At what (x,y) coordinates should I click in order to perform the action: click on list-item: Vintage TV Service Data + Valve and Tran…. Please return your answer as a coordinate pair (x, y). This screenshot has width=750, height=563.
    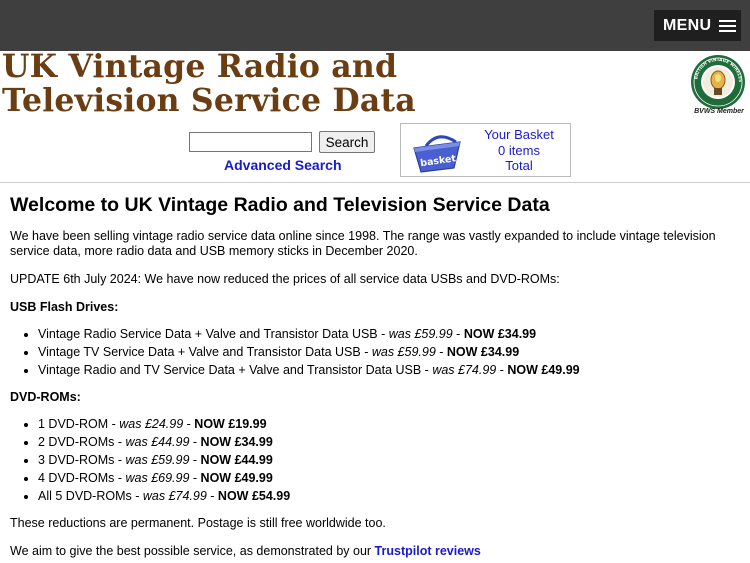
    Looking at the image, I should click on (391, 352).